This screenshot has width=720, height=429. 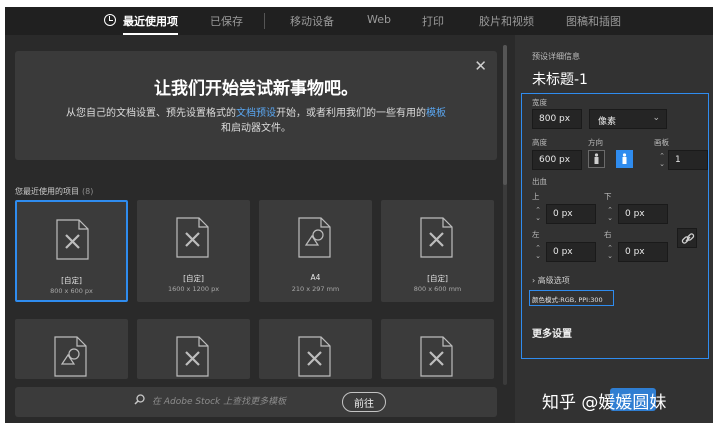 I want to click on recent-item-dims: 1600 x 1200 px, so click(x=193, y=289).